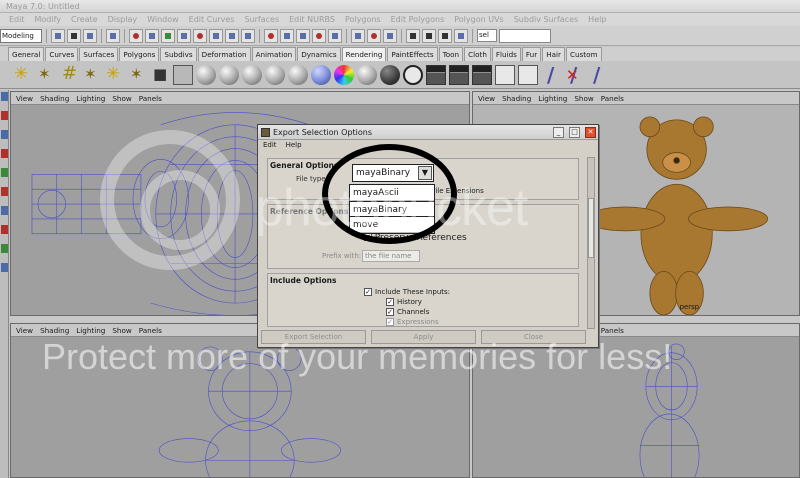 The image size is (800, 478). Describe the element at coordinates (62, 54) in the screenshot. I see `shelf-tab-curves: Curves` at that location.